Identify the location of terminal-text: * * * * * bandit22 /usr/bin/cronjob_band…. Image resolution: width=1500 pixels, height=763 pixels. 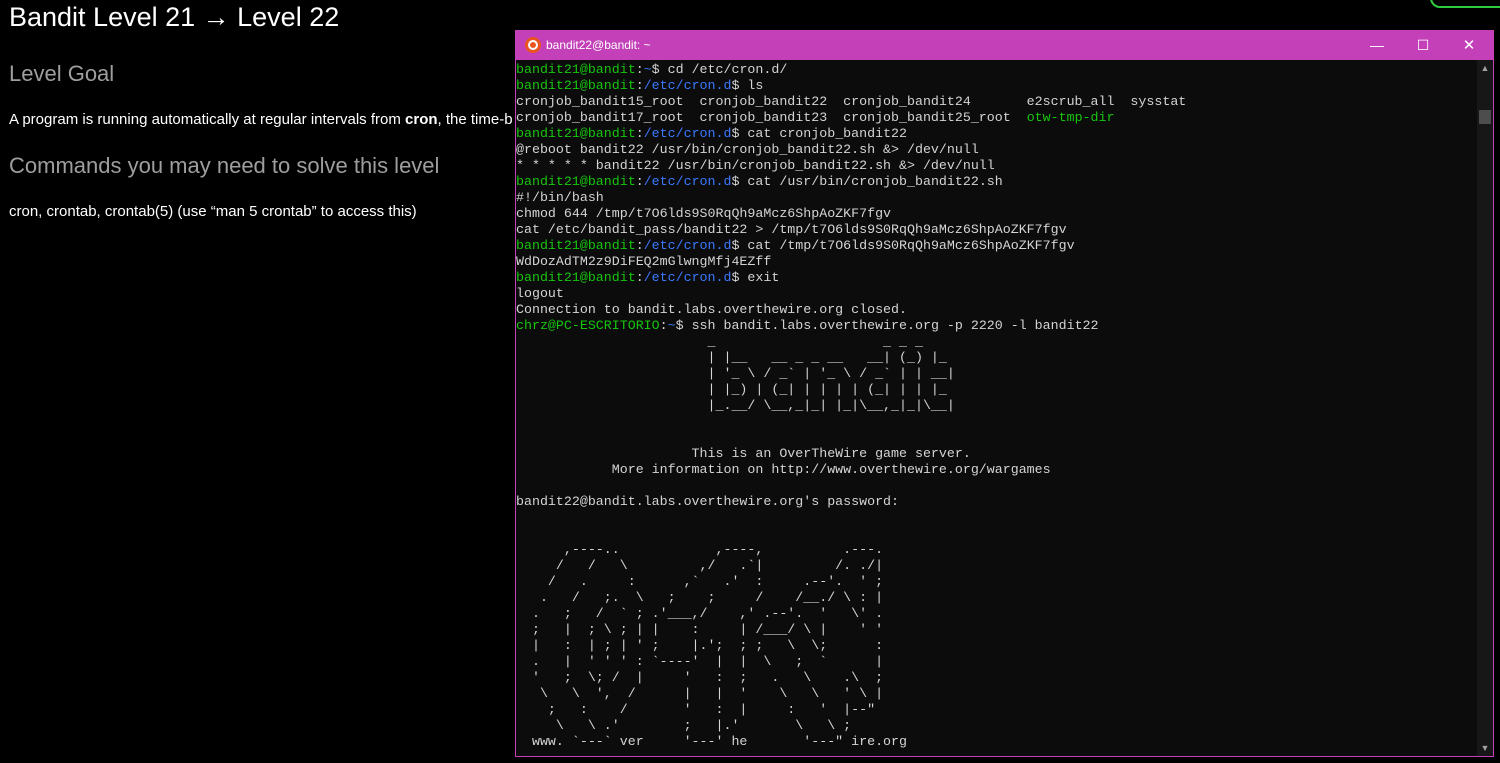
(755, 165).